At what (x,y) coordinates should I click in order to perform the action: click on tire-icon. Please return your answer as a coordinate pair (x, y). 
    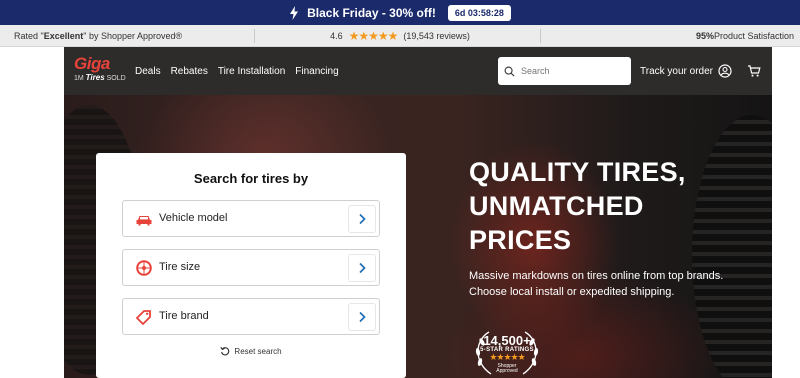
    Looking at the image, I should click on (144, 268).